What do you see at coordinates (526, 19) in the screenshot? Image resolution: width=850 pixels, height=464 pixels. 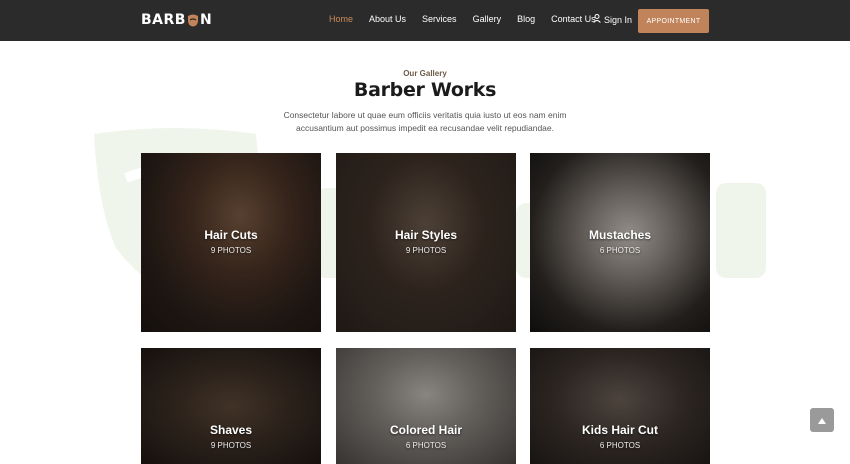 I see `nav-item-blog: Blog` at bounding box center [526, 19].